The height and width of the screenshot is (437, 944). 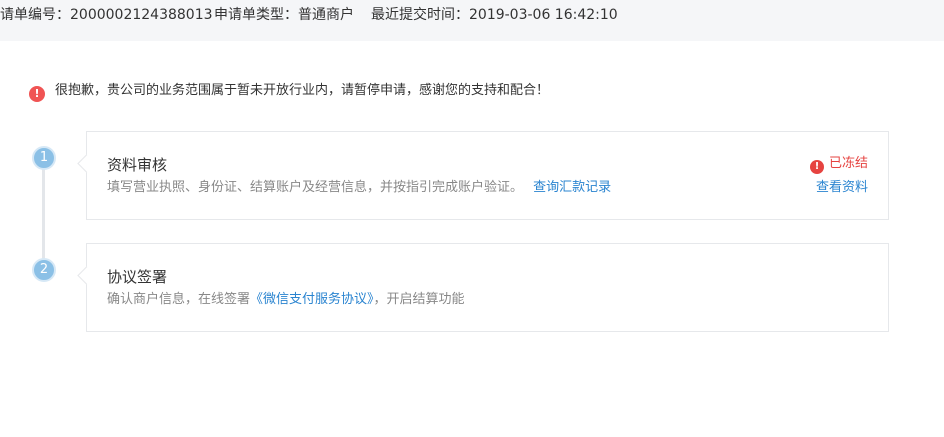 I want to click on application-type: 申请单类型：普通商户, so click(x=284, y=15).